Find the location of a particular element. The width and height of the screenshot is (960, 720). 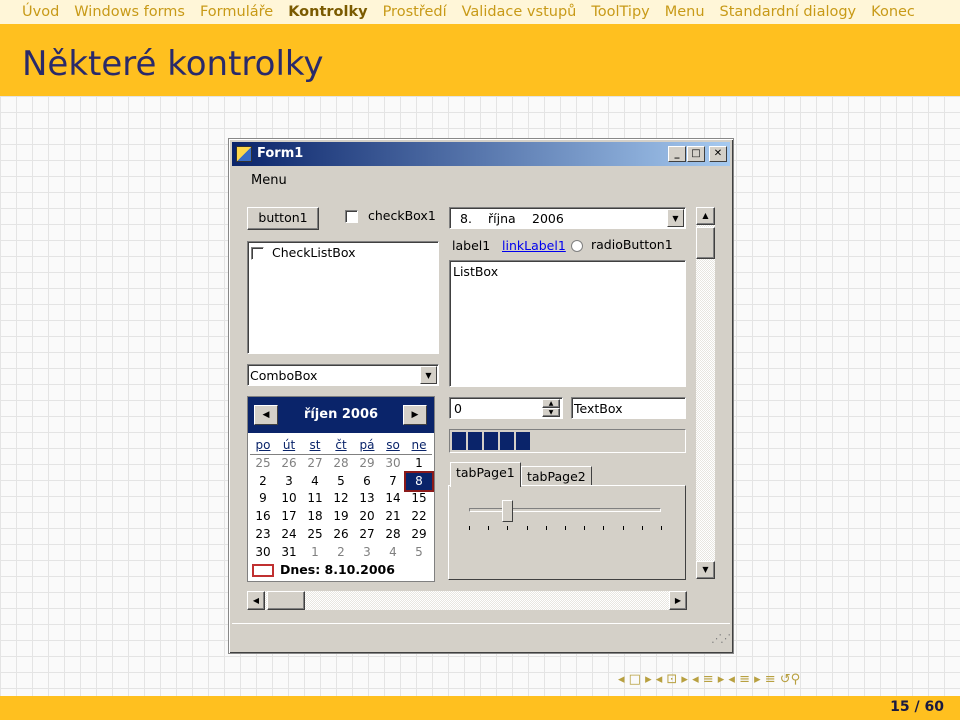

slide-footer: 15 / 60 is located at coordinates (480, 708).